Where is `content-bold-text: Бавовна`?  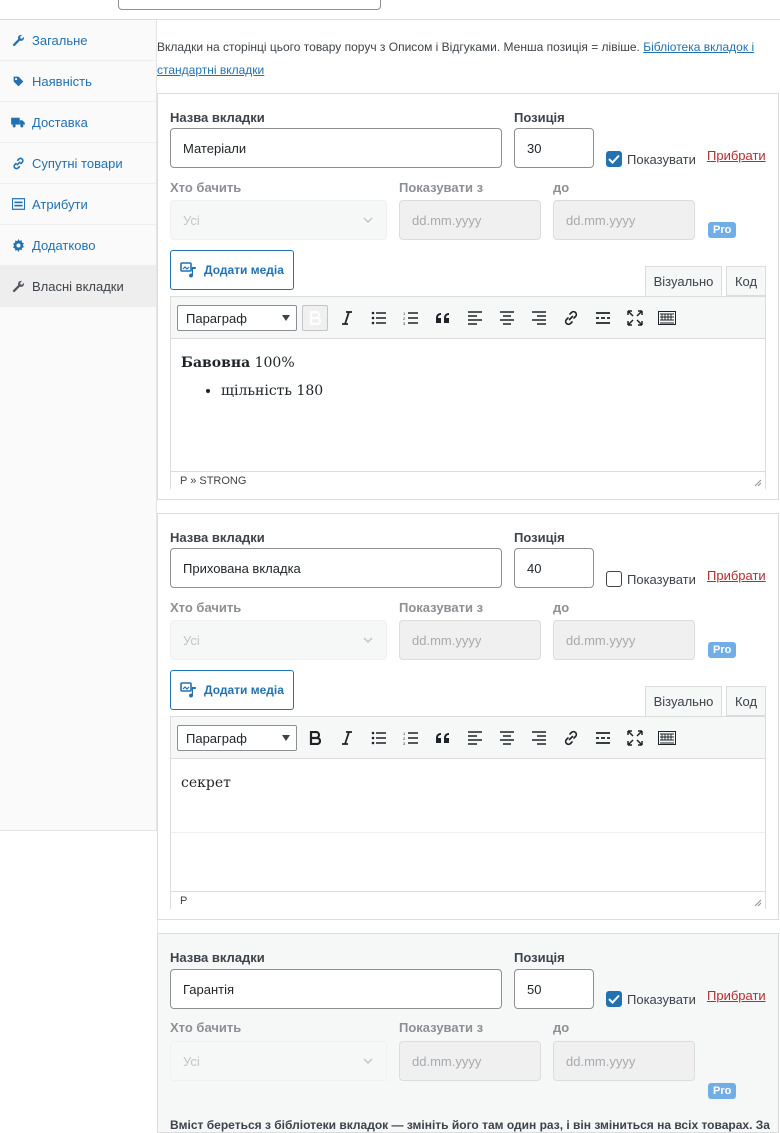 content-bold-text: Бавовна is located at coordinates (216, 363).